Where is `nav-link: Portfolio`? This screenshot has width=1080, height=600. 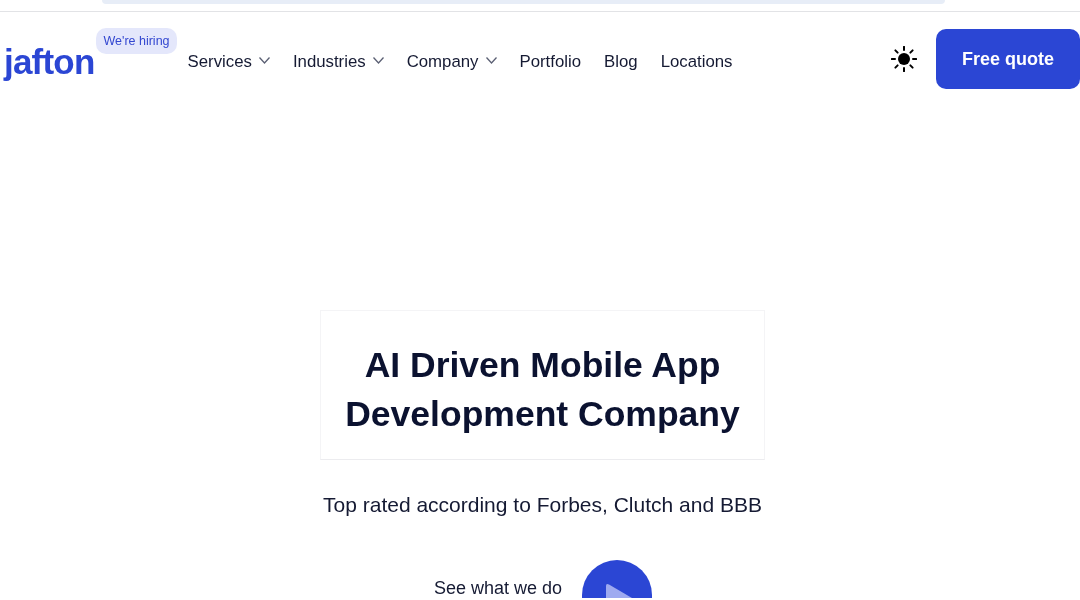
nav-link: Portfolio is located at coordinates (550, 62).